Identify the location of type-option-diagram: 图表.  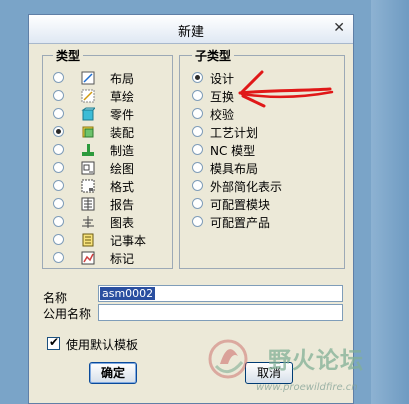
(110, 222).